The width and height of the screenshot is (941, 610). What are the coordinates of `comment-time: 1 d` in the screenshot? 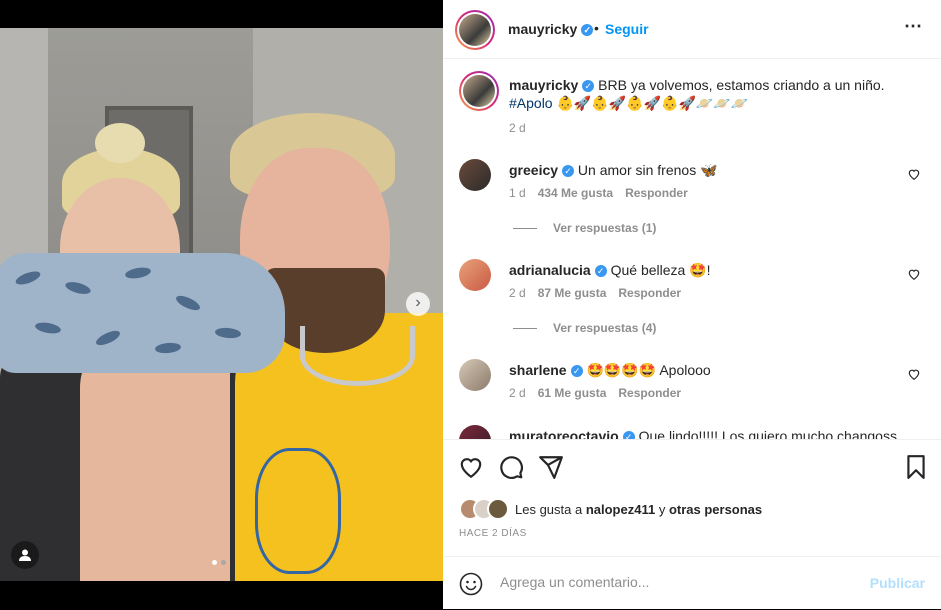 It's located at (517, 193).